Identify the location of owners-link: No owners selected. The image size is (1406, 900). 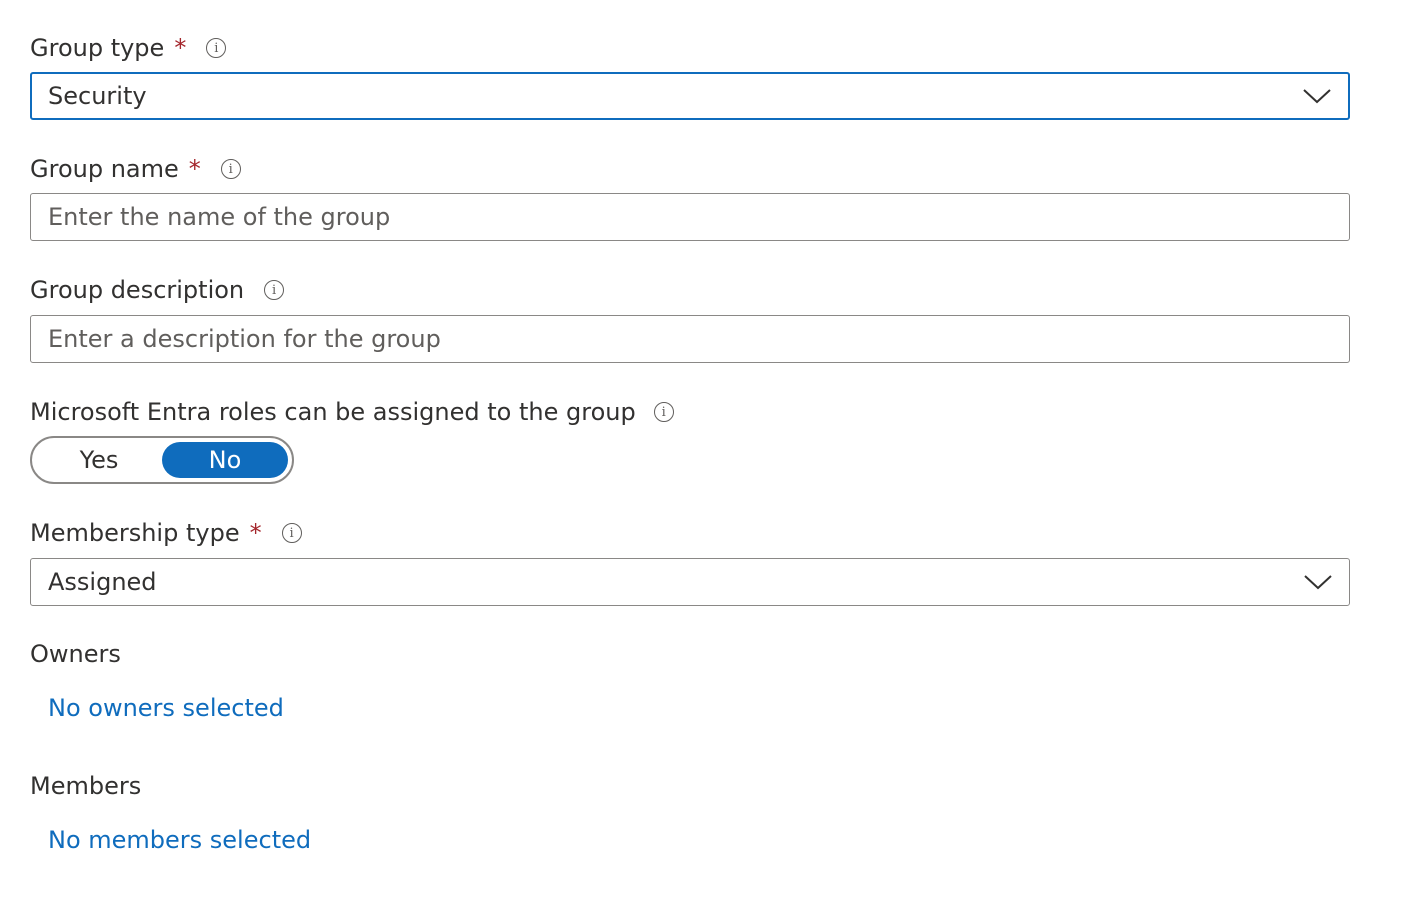
(166, 708).